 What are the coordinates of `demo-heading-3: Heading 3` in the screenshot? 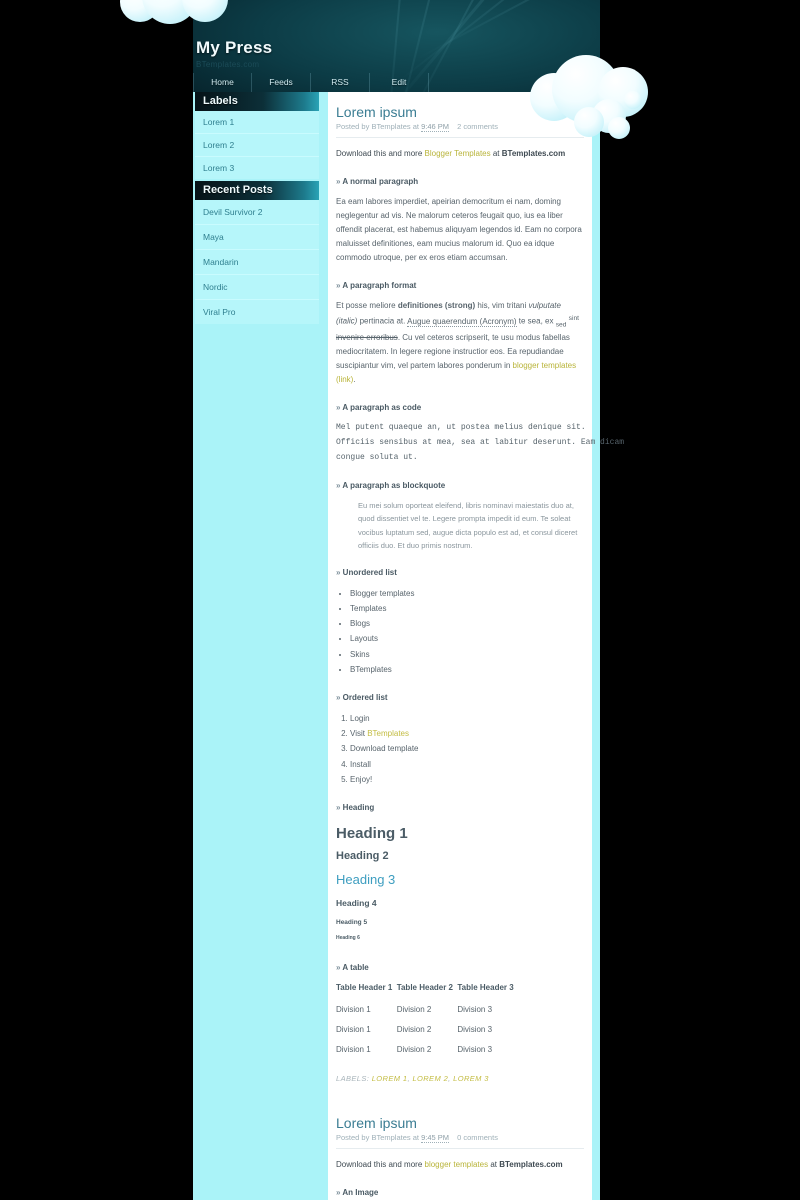 It's located at (366, 880).